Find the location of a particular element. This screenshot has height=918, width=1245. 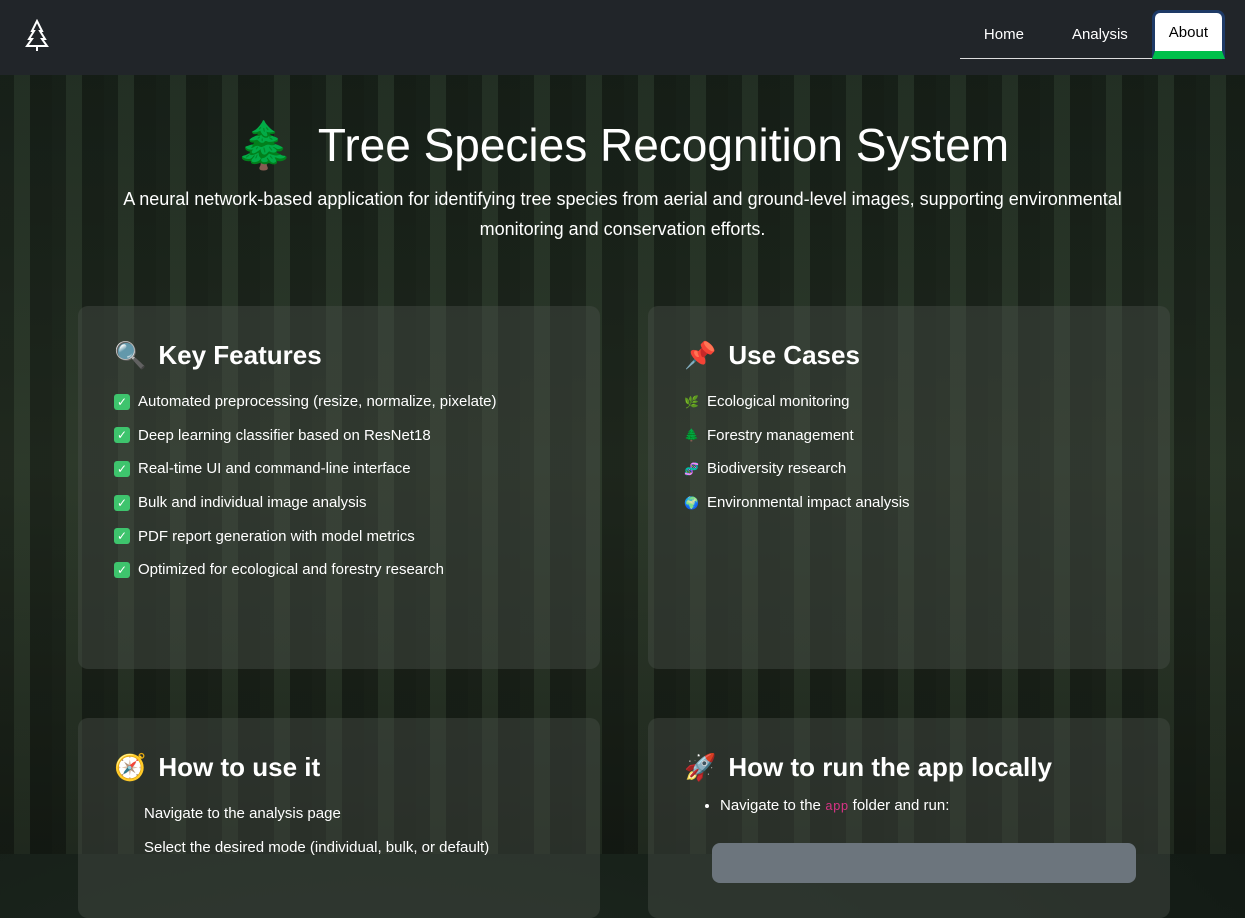

compass-icon: 🧭 is located at coordinates (130, 767).